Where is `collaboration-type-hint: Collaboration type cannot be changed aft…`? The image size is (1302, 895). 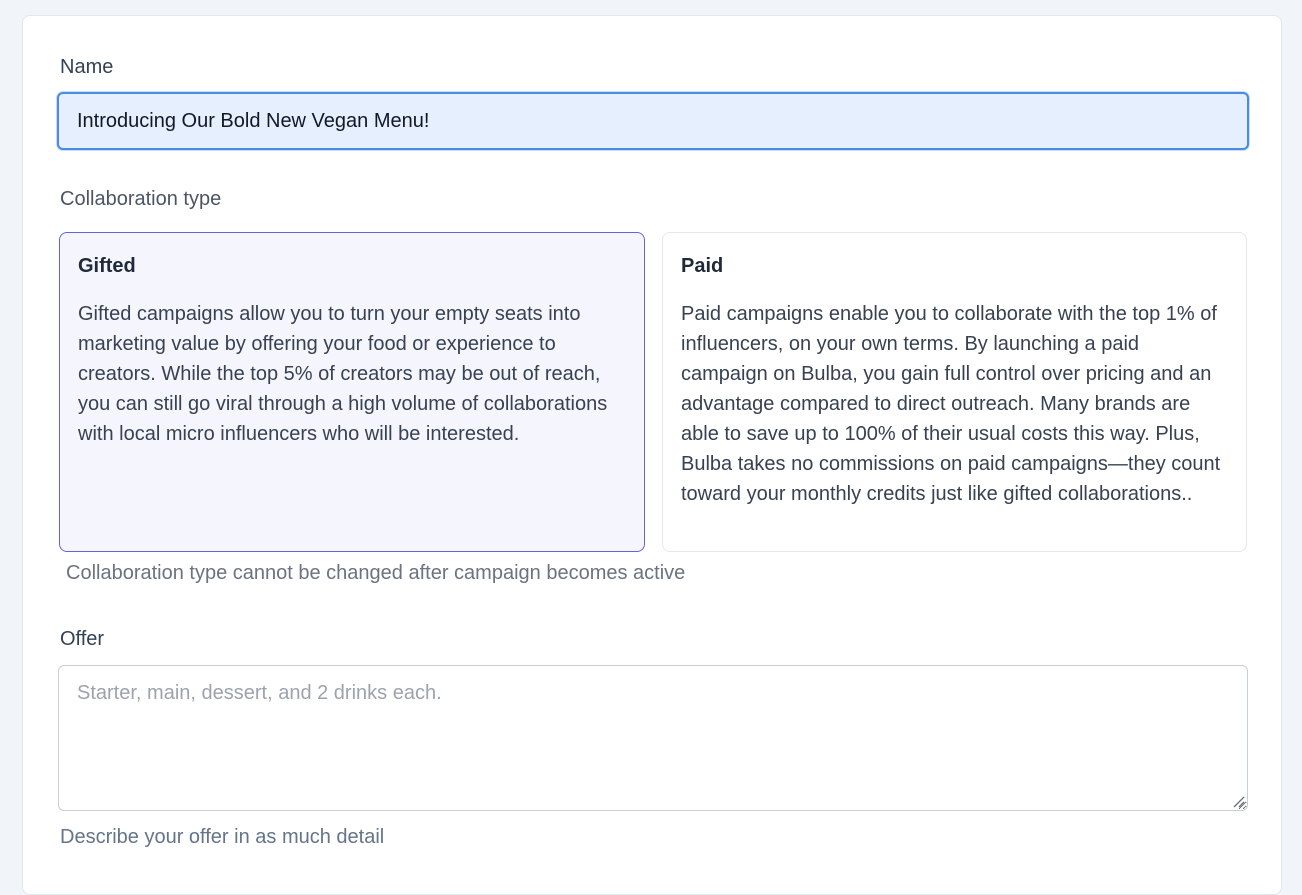 collaboration-type-hint: Collaboration type cannot be changed aft… is located at coordinates (376, 573).